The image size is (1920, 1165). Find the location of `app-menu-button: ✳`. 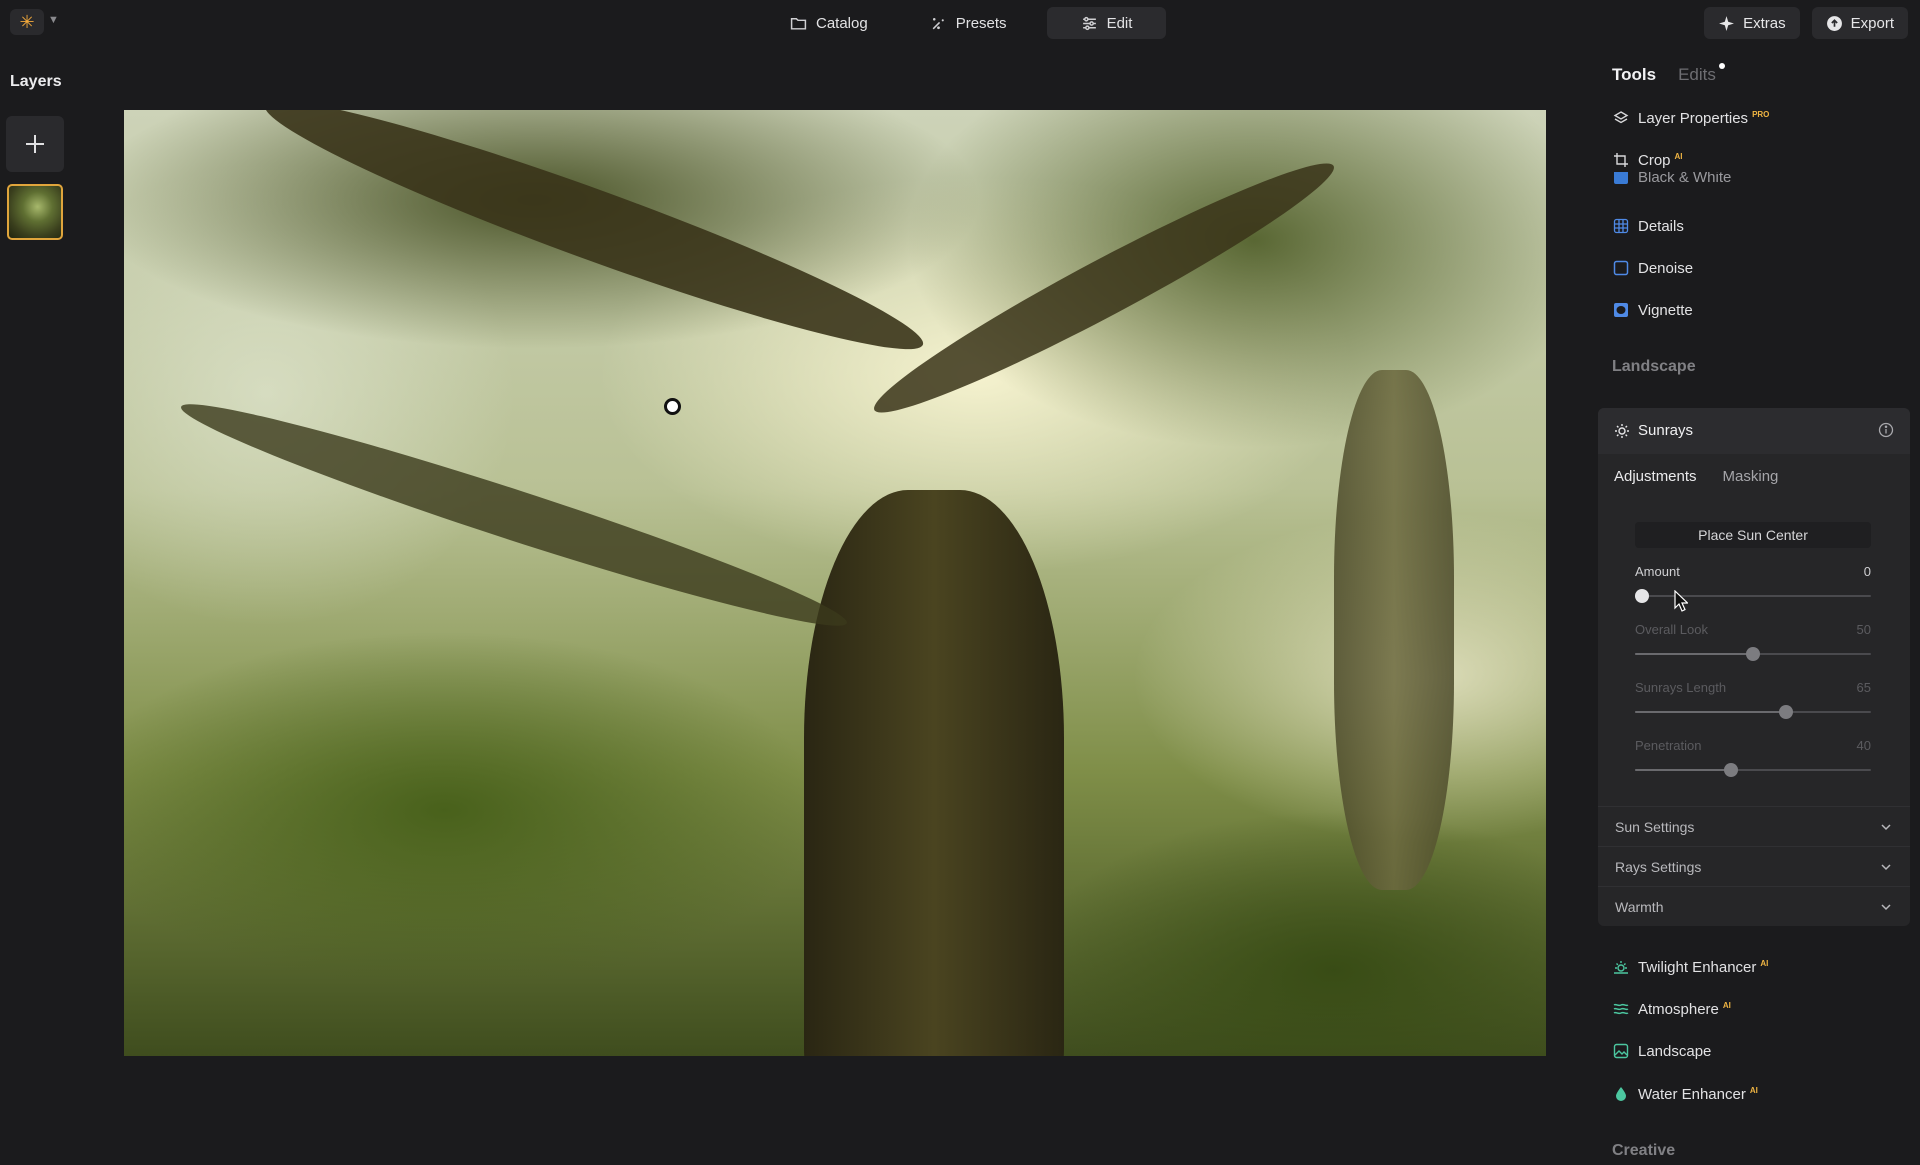

app-menu-button: ✳ is located at coordinates (27, 22).